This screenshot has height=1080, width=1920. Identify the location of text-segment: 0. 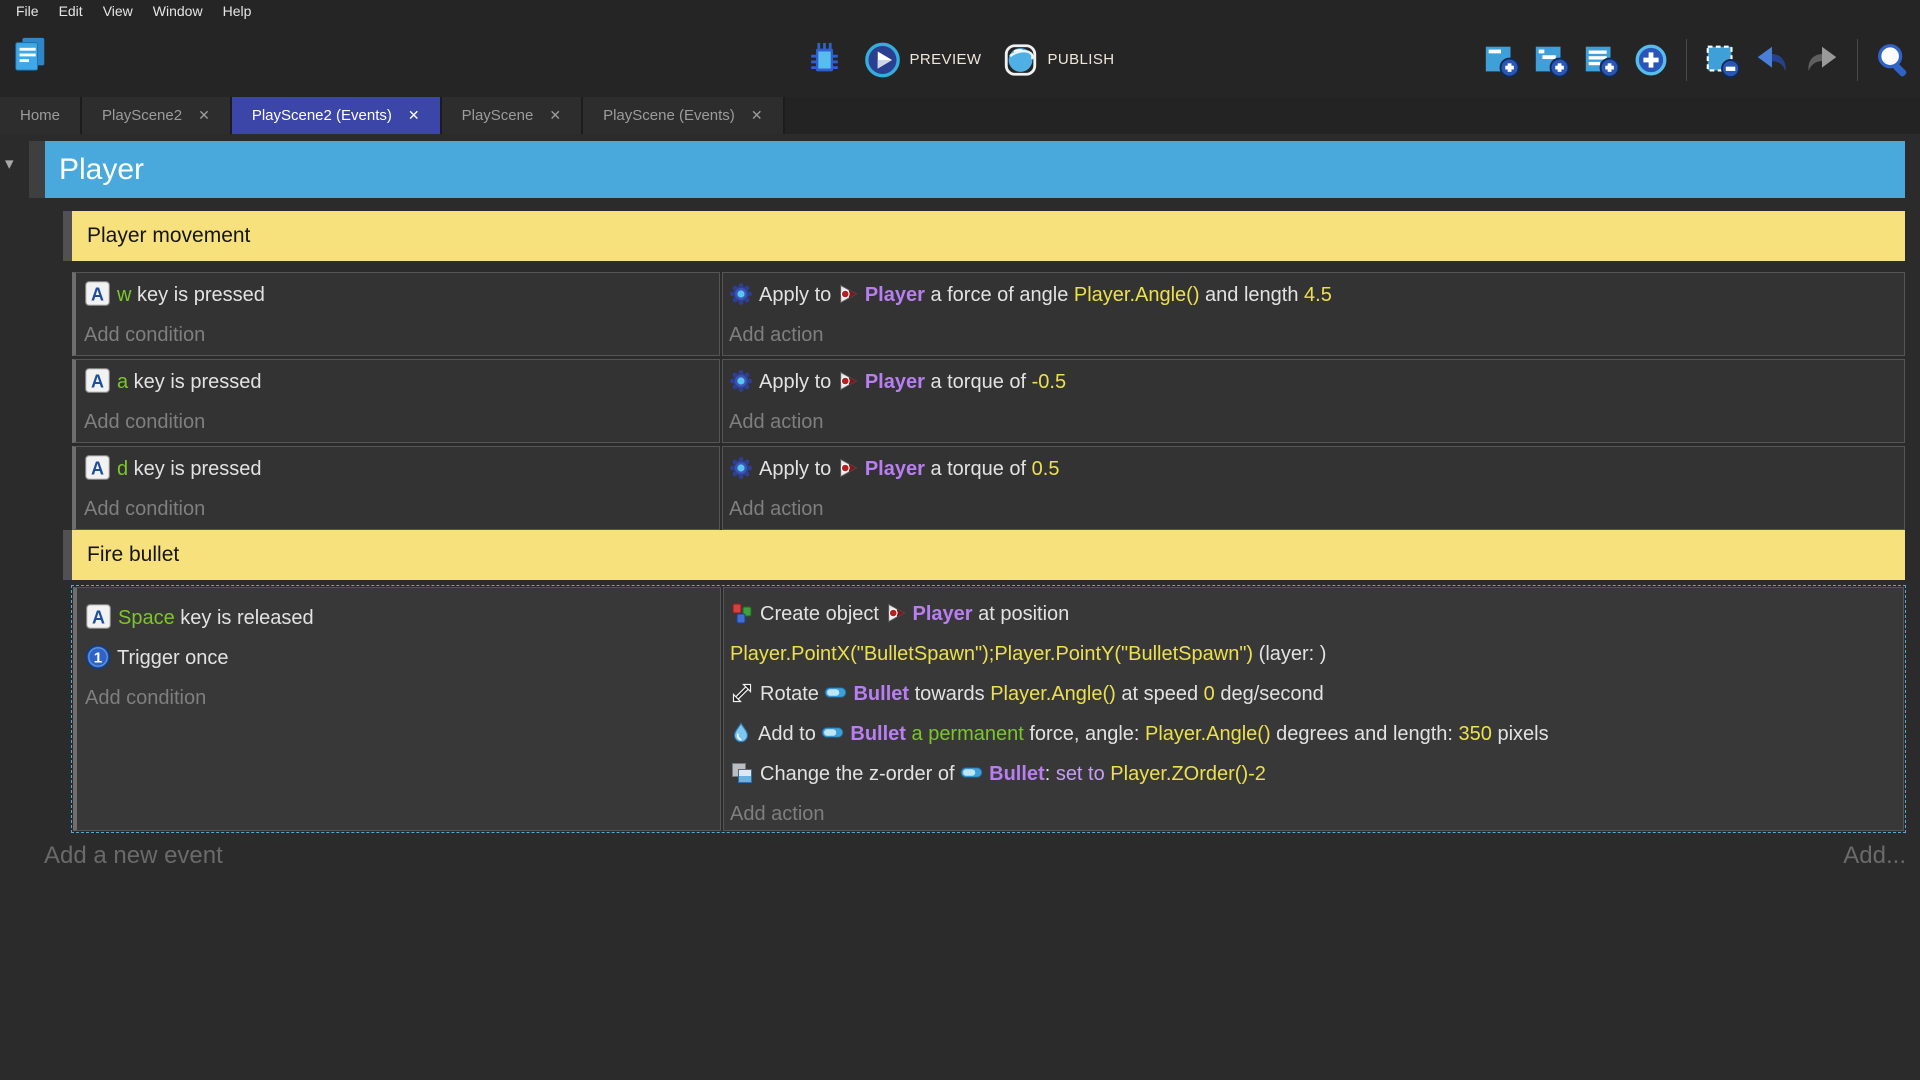
(1209, 694).